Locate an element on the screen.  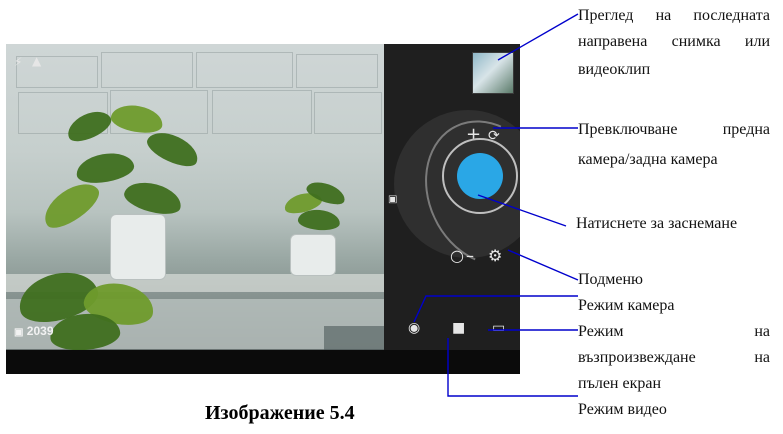
line-submenu is located at coordinates (543, 265).